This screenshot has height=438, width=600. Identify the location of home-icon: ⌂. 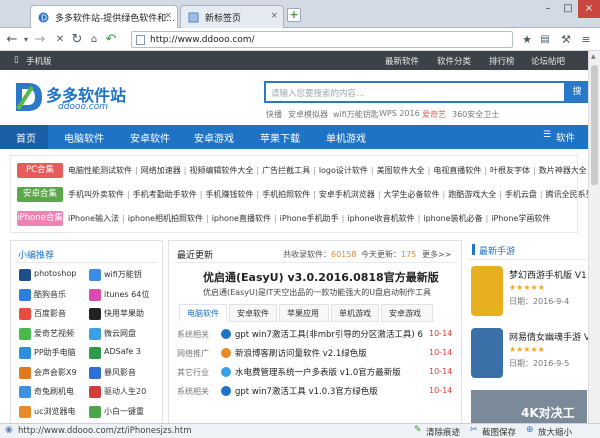
(94, 39).